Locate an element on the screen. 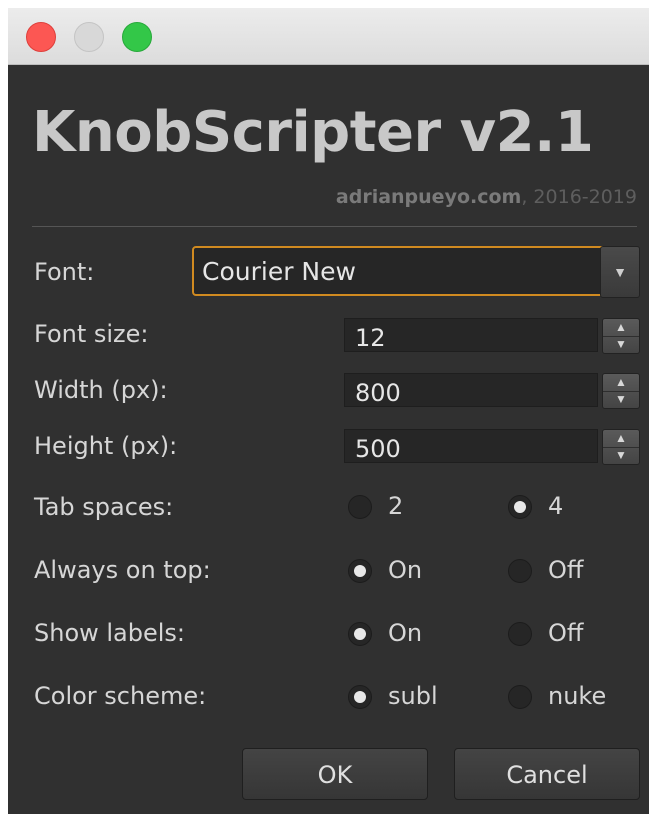 This screenshot has height=822, width=659. font-label: Font: is located at coordinates (64, 272).